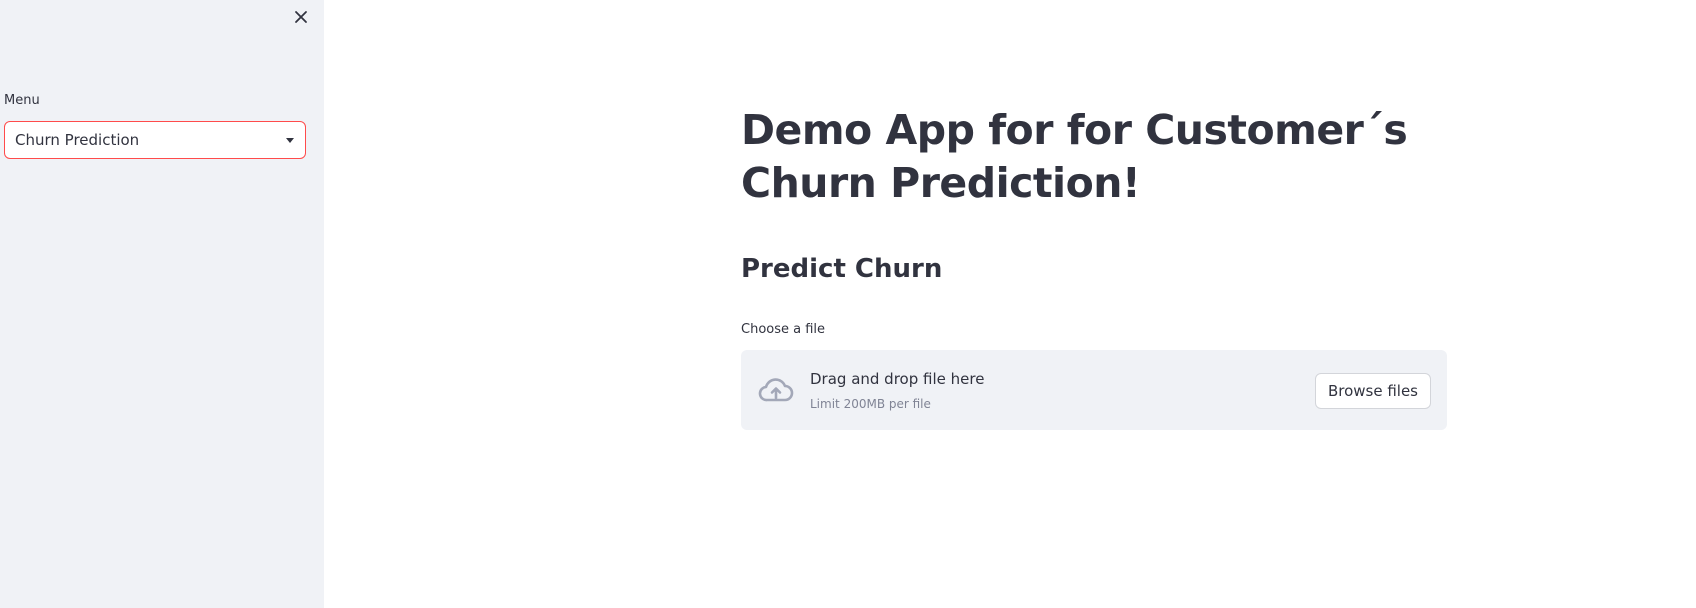 The height and width of the screenshot is (608, 1696). I want to click on cloud-upload-icon, so click(776, 390).